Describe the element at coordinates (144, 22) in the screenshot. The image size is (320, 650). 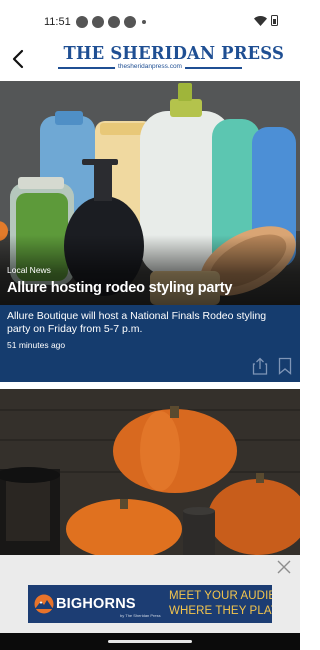
I see `notification-small-dot-icon` at that location.